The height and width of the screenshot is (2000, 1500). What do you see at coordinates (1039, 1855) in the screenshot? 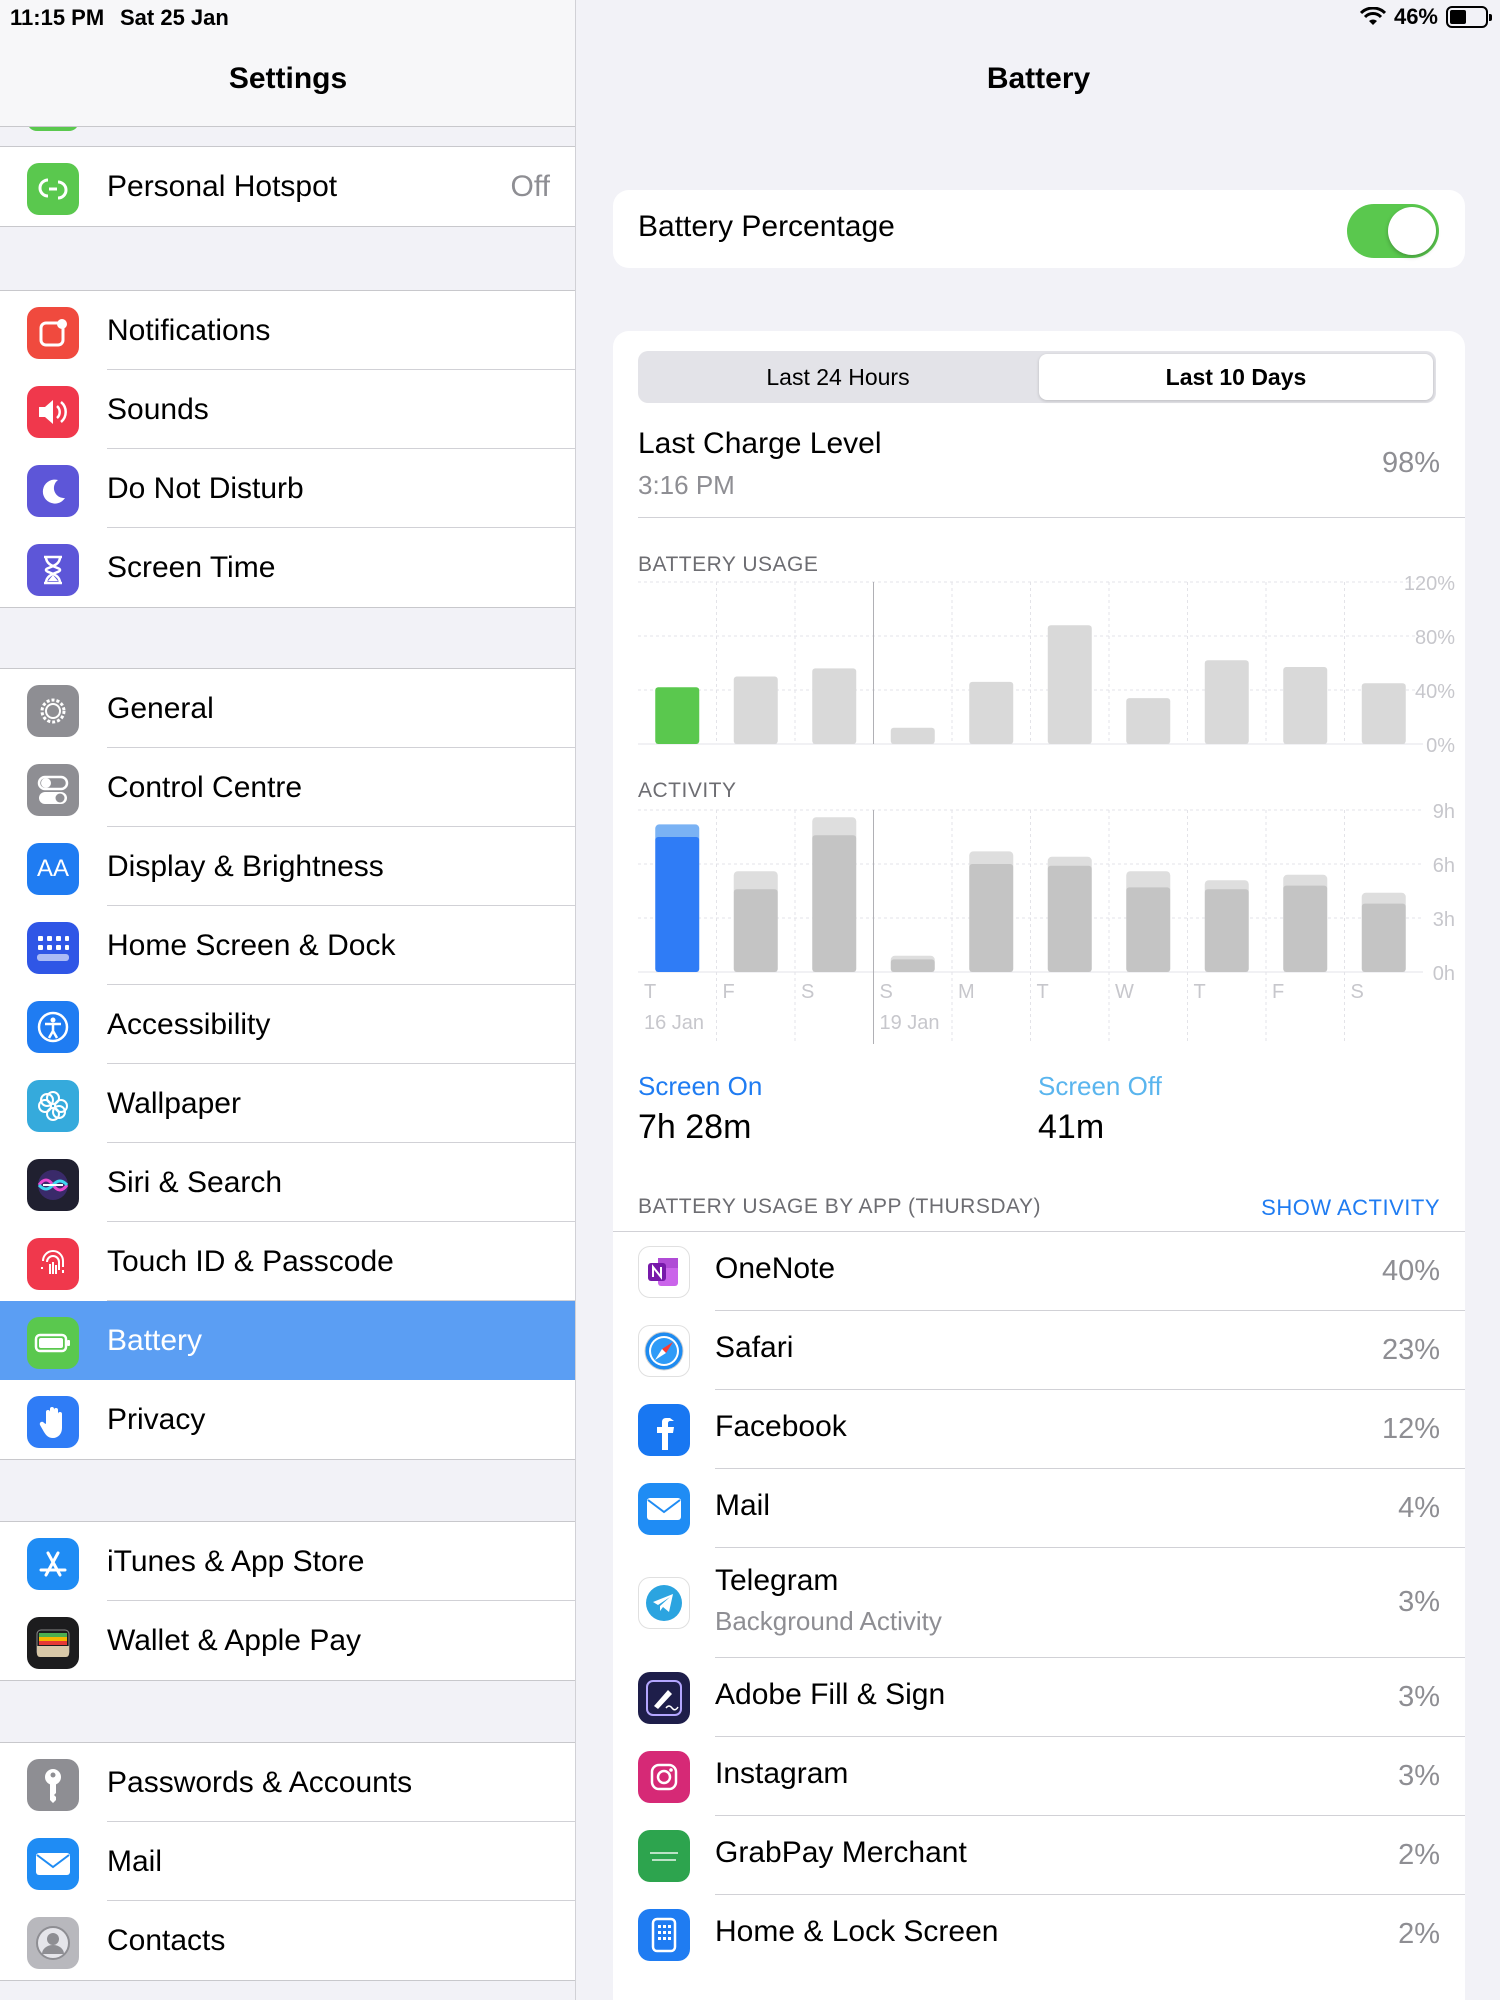
I see `app-row-grabpay-merchant: GrabPay Merchant 2%` at bounding box center [1039, 1855].